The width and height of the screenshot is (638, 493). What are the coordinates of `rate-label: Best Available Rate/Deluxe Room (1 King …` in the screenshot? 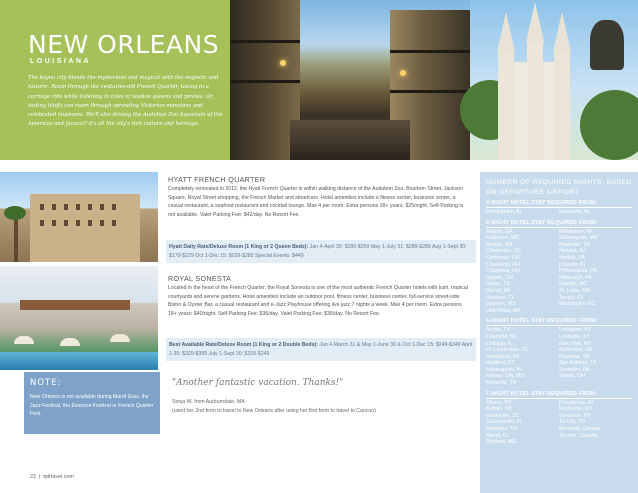 It's located at (243, 345).